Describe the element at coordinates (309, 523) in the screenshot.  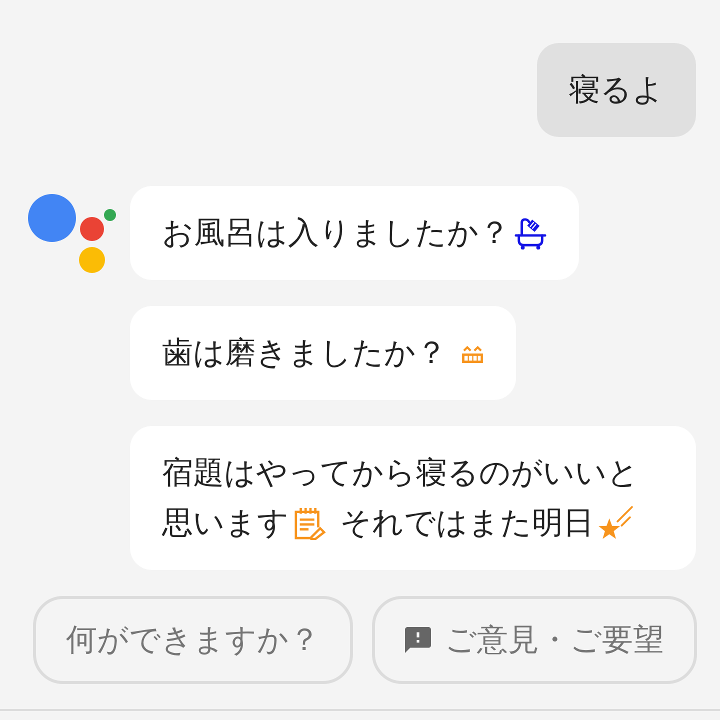
I see `notepad-pencil-icon` at that location.